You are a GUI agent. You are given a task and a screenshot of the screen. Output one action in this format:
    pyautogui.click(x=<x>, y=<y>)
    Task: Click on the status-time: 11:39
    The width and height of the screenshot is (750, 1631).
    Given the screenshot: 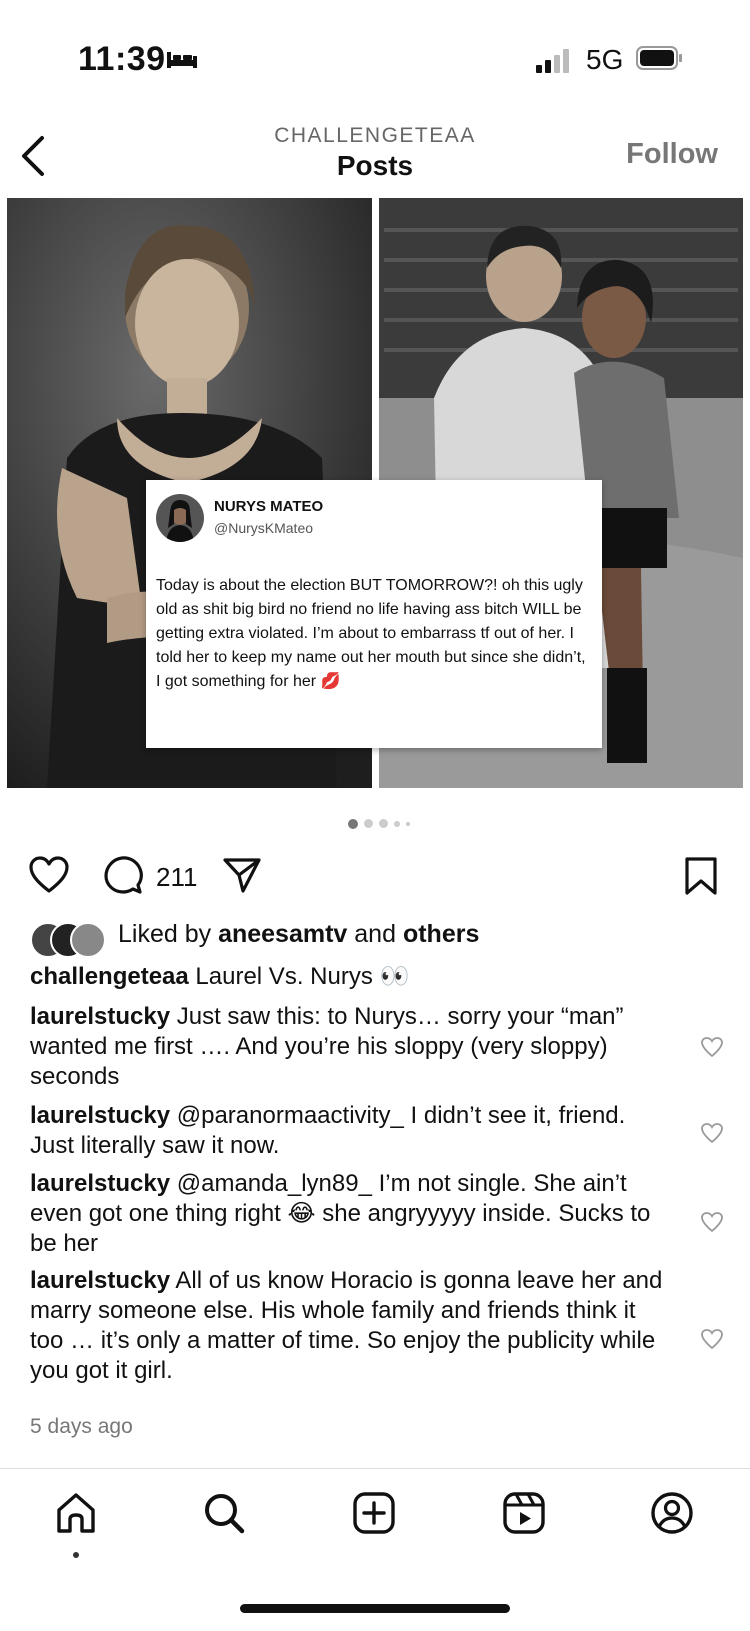 What is the action you would take?
    pyautogui.click(x=122, y=59)
    